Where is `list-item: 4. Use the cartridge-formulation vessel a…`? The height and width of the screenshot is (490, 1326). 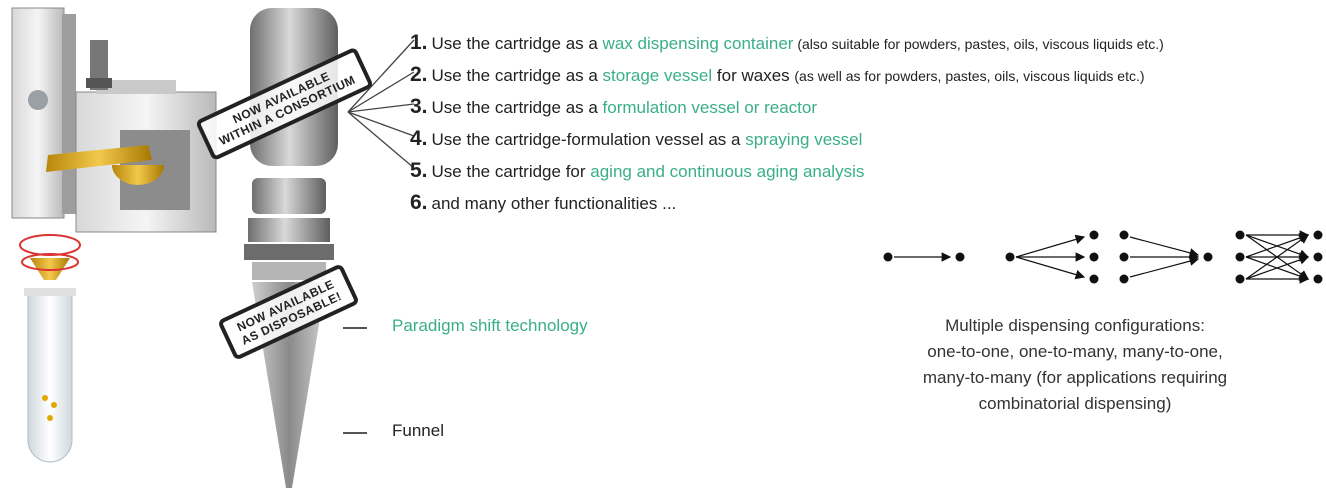 list-item: 4. Use the cartridge-formulation vessel a… is located at coordinates (636, 139).